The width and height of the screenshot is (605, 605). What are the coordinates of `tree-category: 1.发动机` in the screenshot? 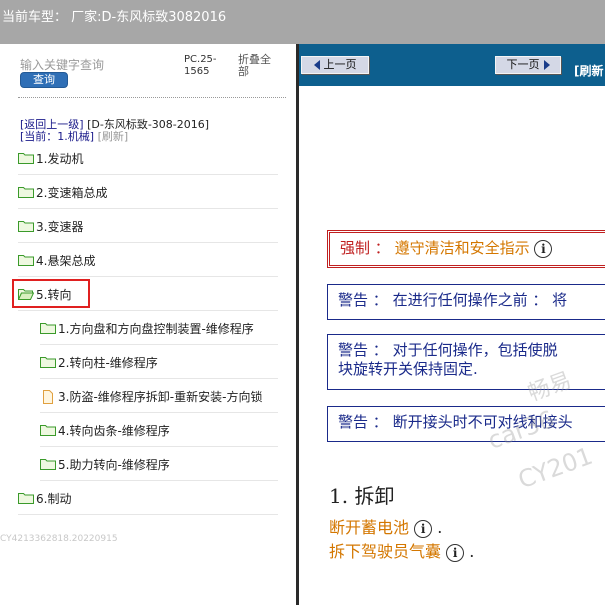 It's located at (148, 158).